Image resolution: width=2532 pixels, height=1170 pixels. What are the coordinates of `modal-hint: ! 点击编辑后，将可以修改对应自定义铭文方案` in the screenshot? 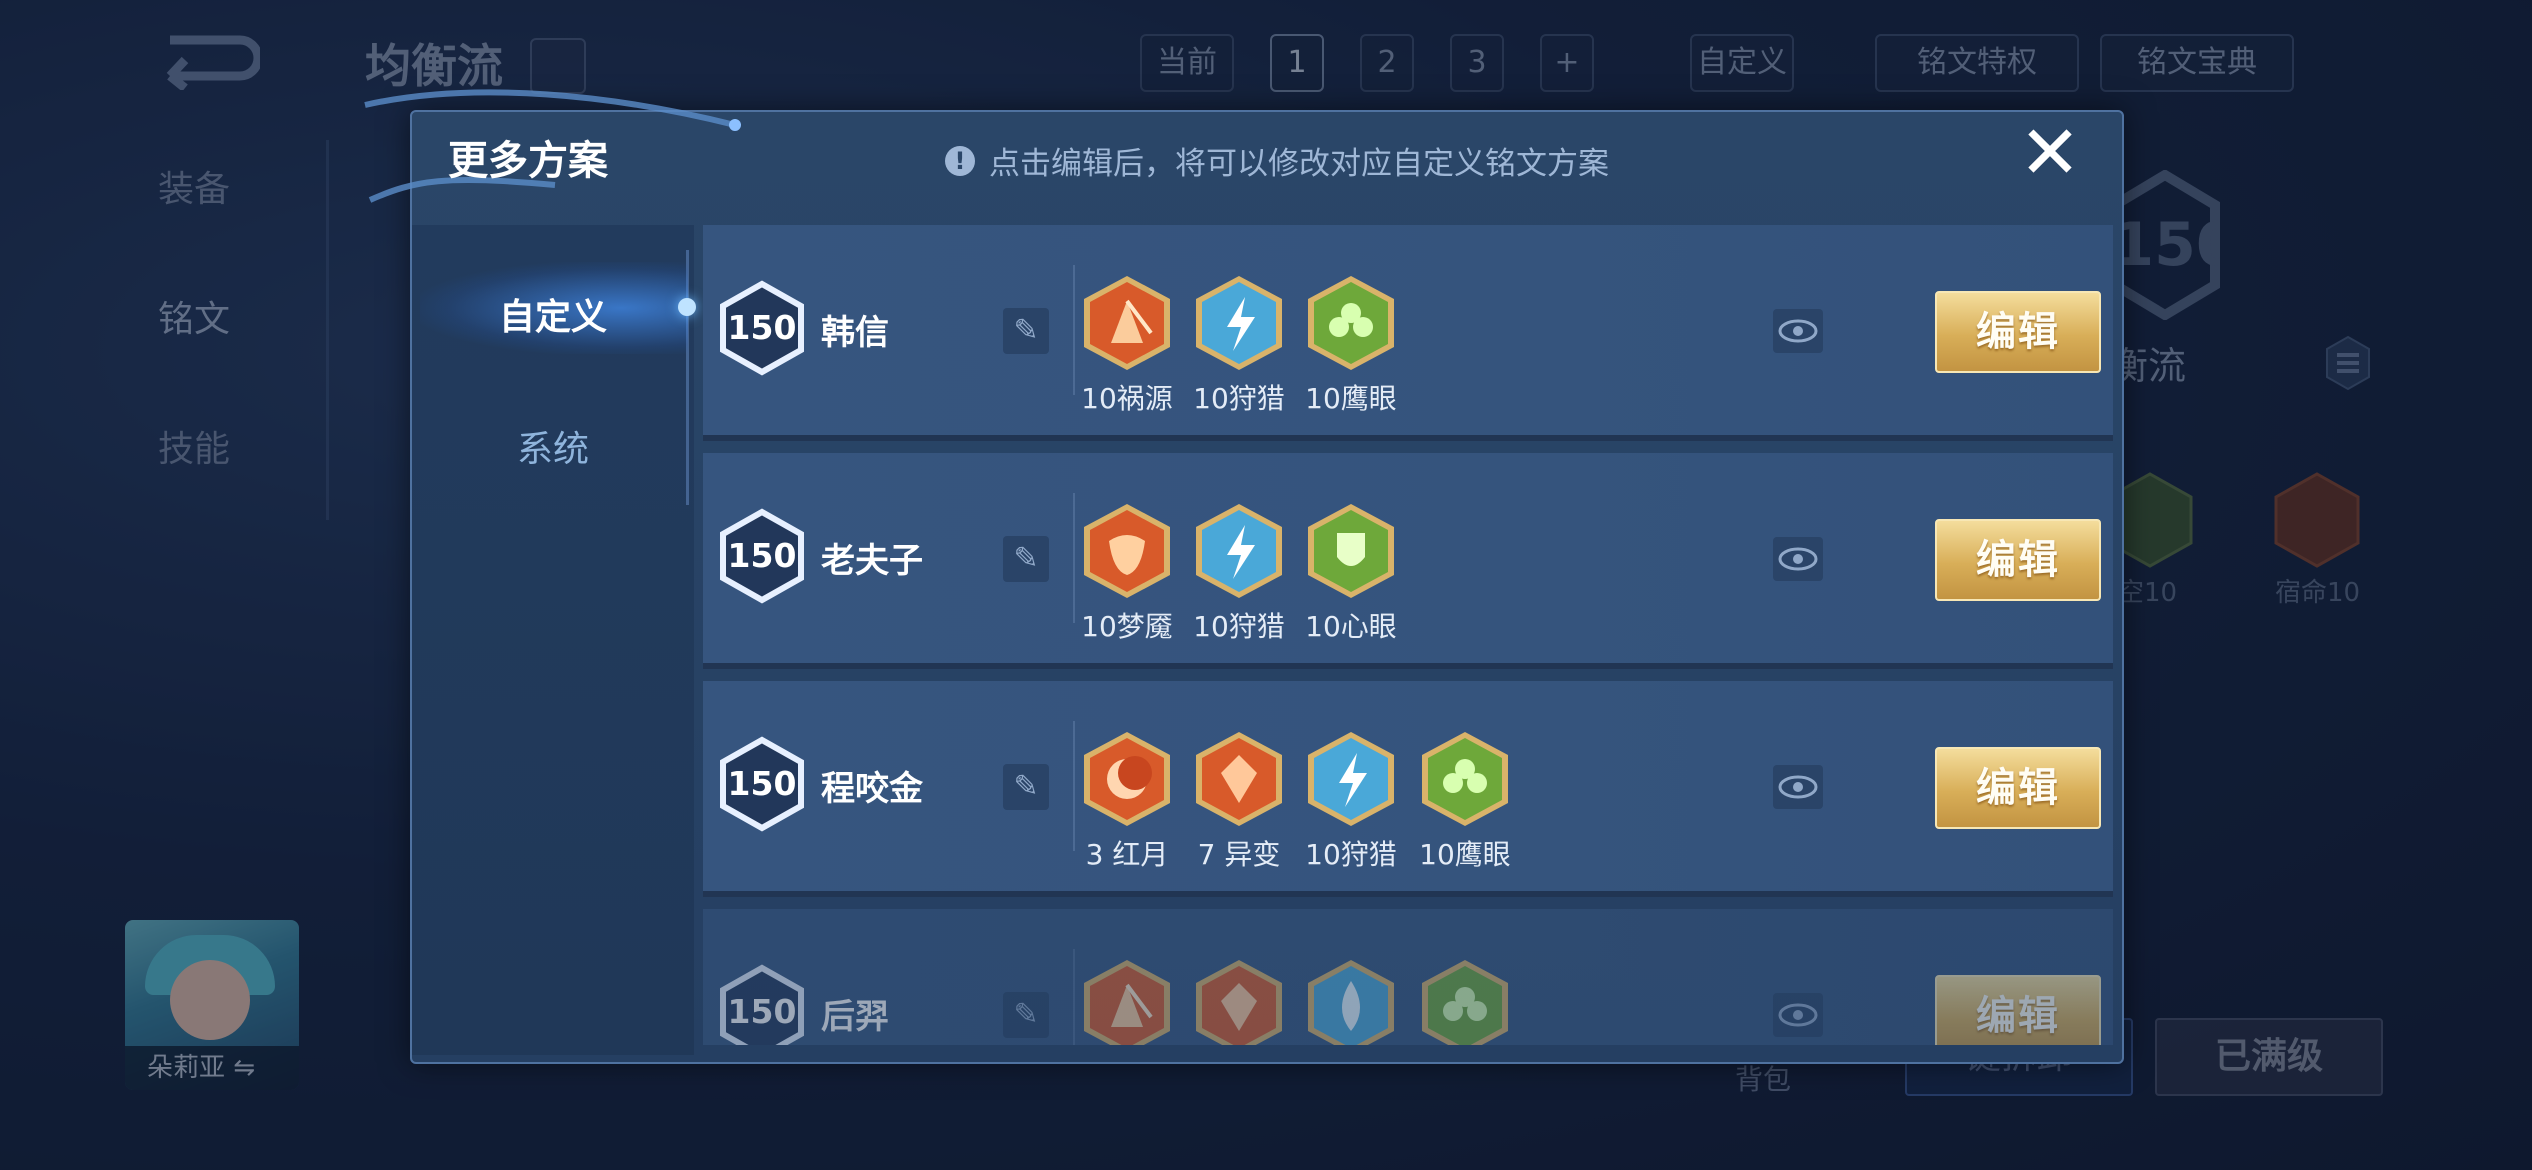 It's located at (1277, 160).